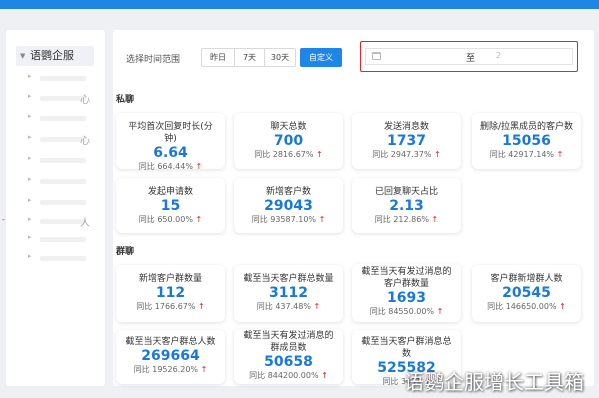 Image resolution: width=599 pixels, height=398 pixels. Describe the element at coordinates (249, 57) in the screenshot. I see `range-7days-button: 7天` at that location.